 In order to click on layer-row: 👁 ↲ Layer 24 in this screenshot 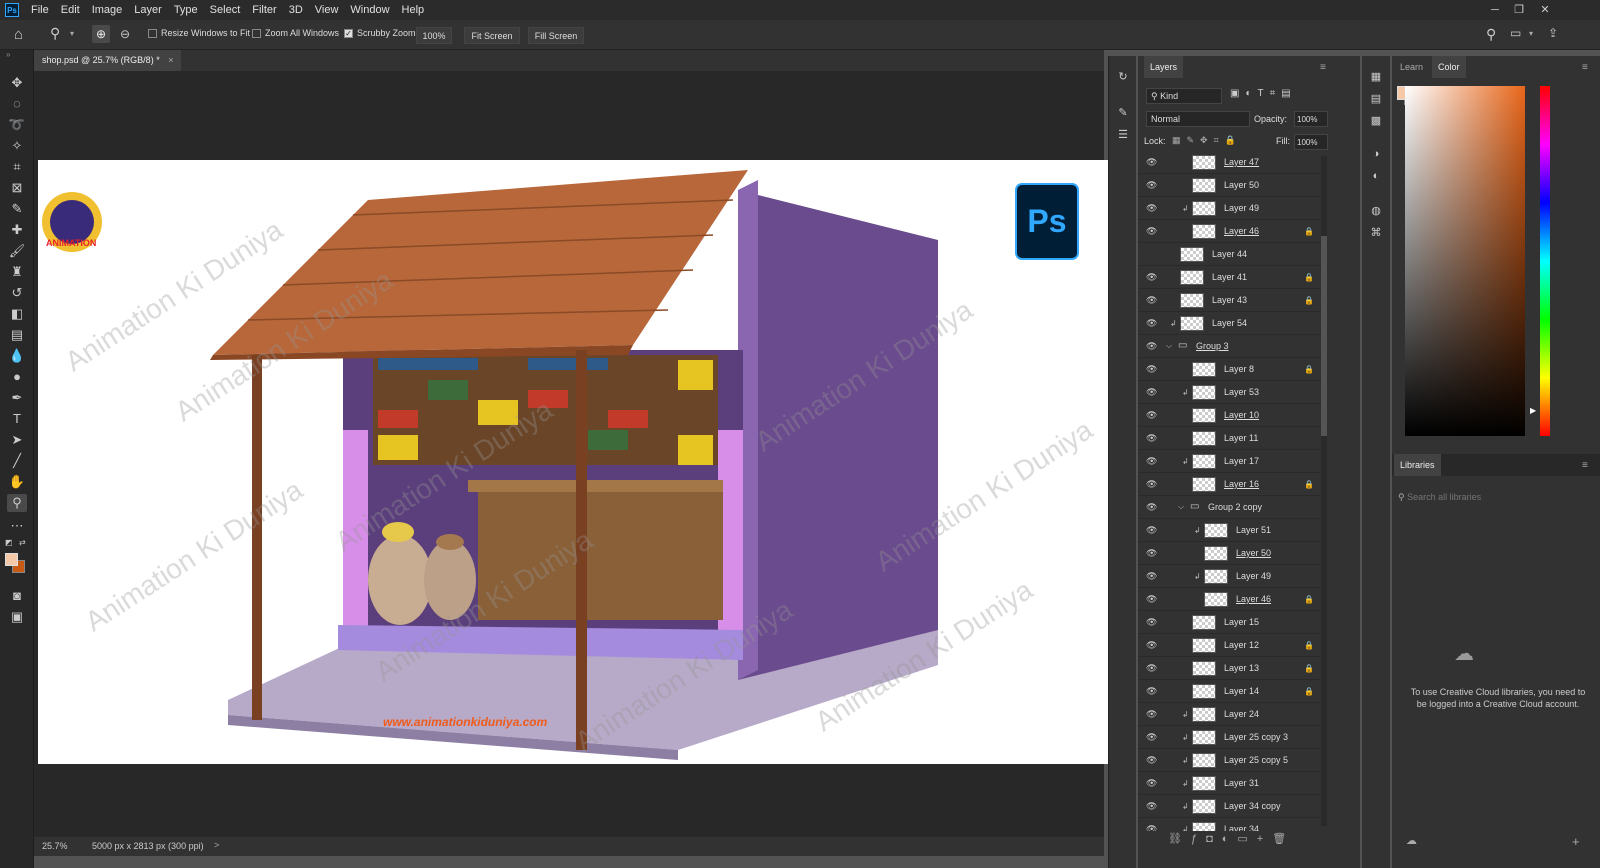, I will do `click(1230, 714)`.